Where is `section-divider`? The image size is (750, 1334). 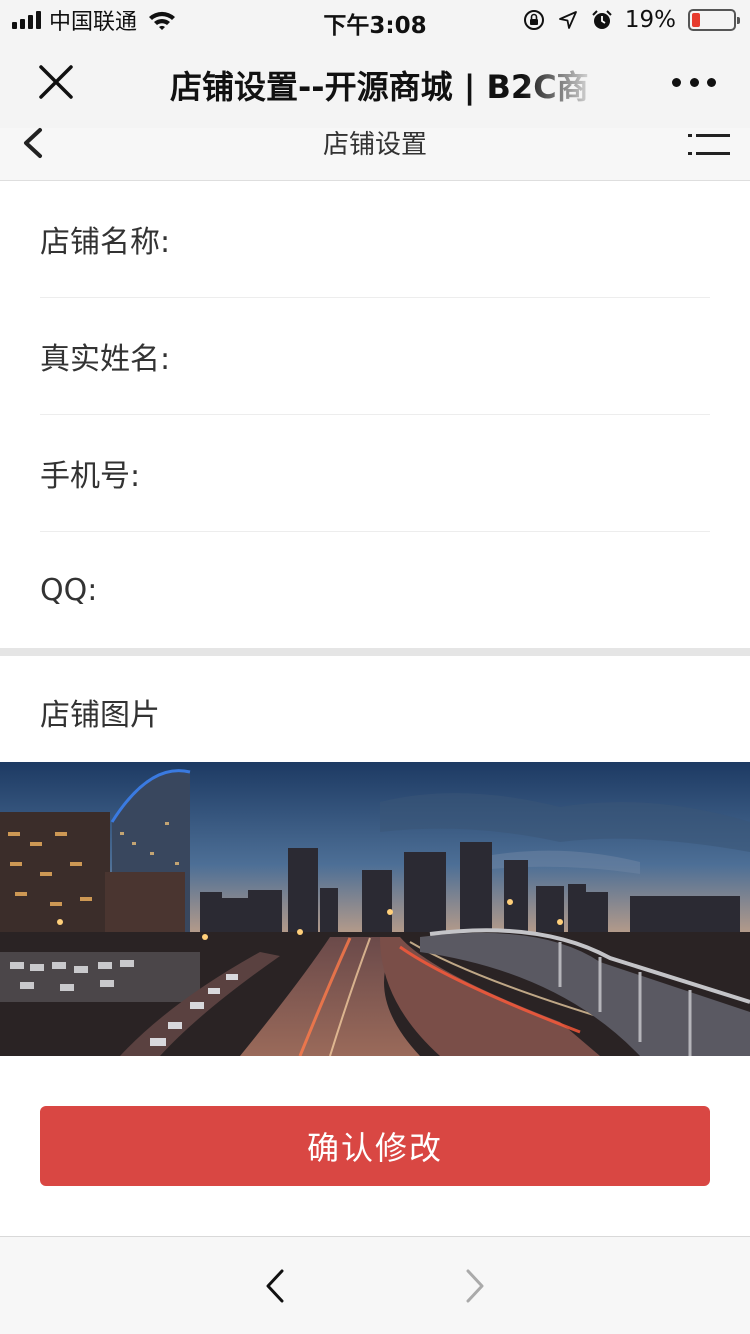 section-divider is located at coordinates (375, 652).